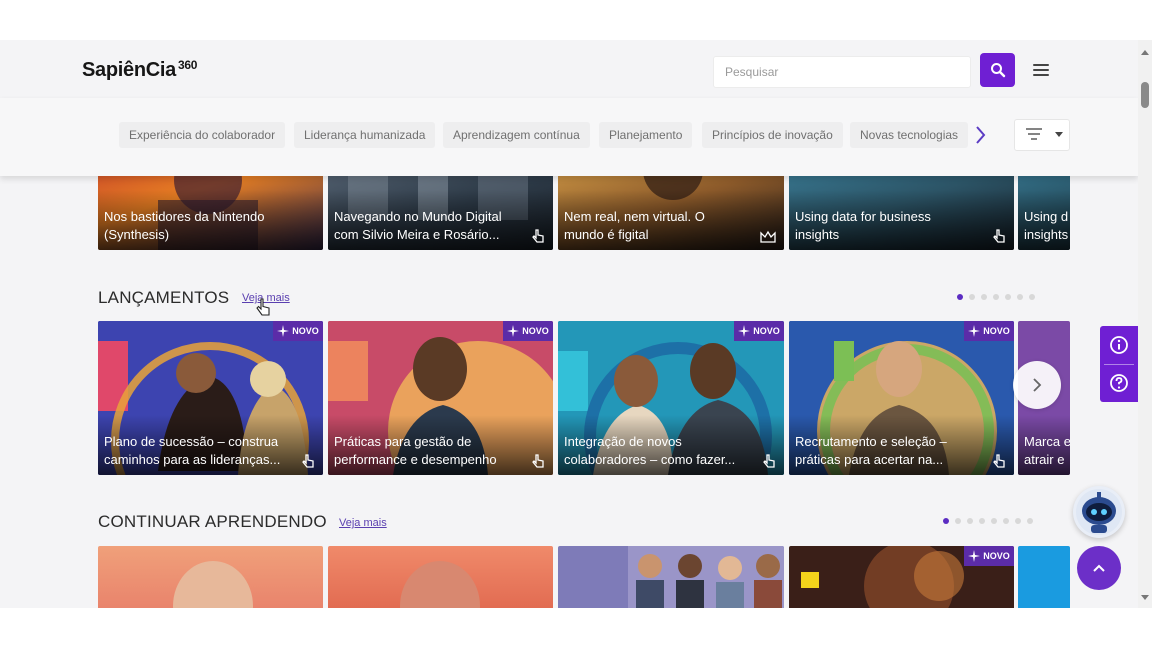 The width and height of the screenshot is (1152, 648). What do you see at coordinates (1047, 450) in the screenshot?
I see `card-title: Marca e atrair e` at bounding box center [1047, 450].